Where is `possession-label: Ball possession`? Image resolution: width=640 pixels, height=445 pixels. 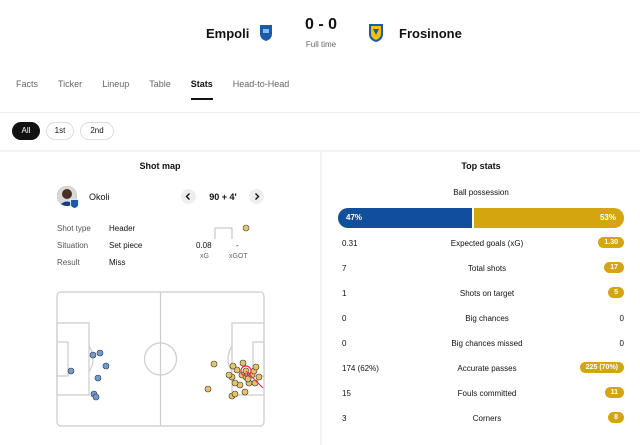
possession-label: Ball possession is located at coordinates (481, 192).